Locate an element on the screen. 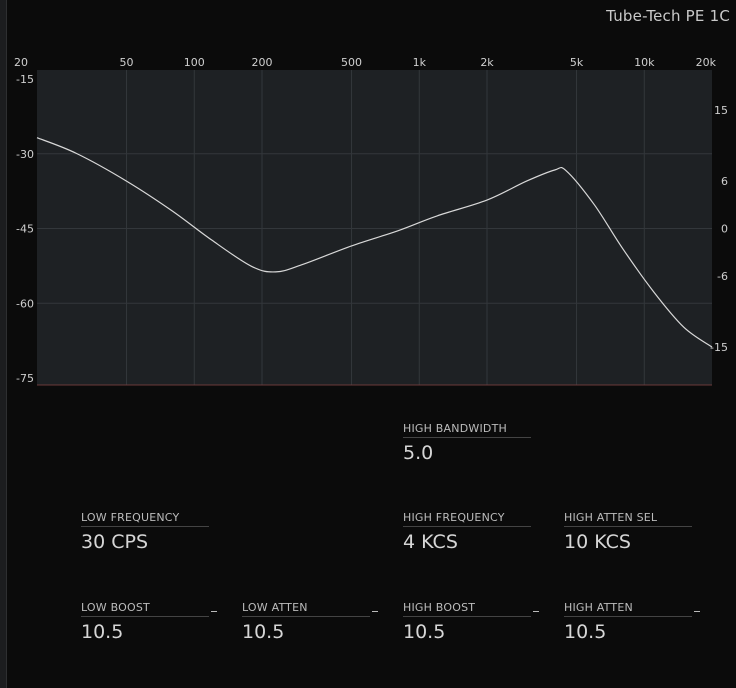  param-value: 30 CPS is located at coordinates (145, 542).